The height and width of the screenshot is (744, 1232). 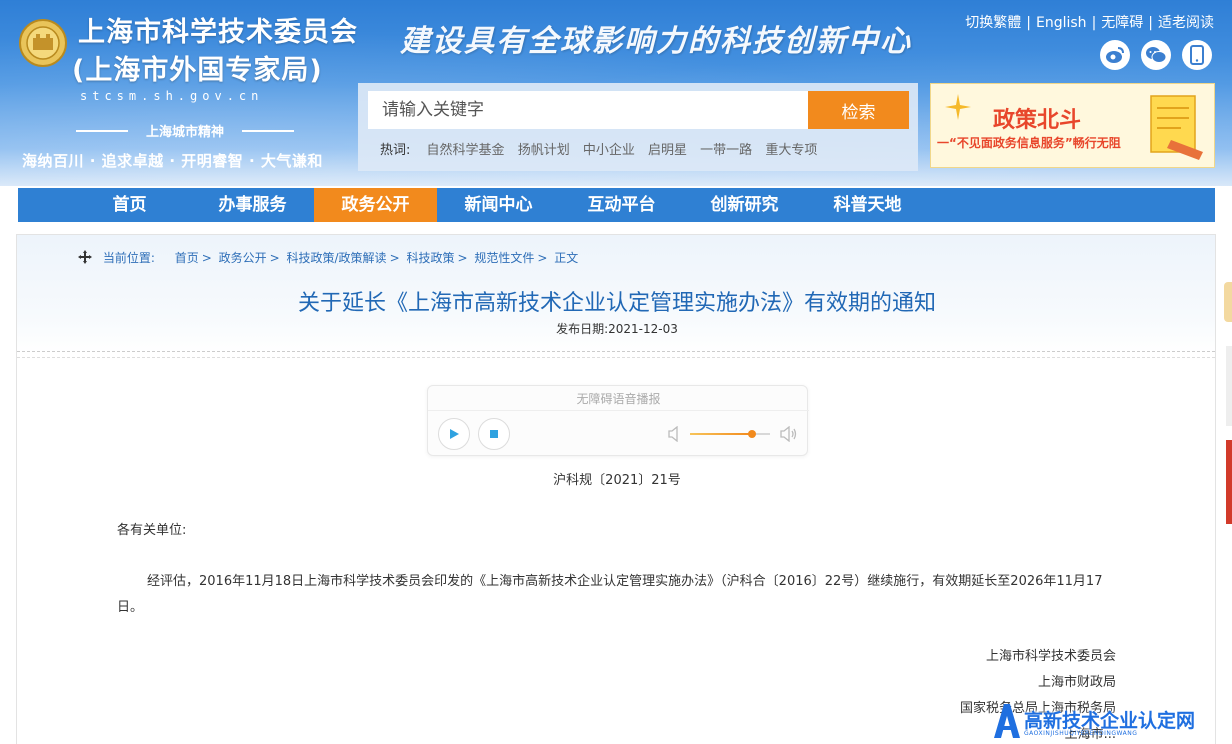 What do you see at coordinates (1089, 23) in the screenshot?
I see `top-links: 切换繁體 | English | 无障碍 | 适老阅读` at bounding box center [1089, 23].